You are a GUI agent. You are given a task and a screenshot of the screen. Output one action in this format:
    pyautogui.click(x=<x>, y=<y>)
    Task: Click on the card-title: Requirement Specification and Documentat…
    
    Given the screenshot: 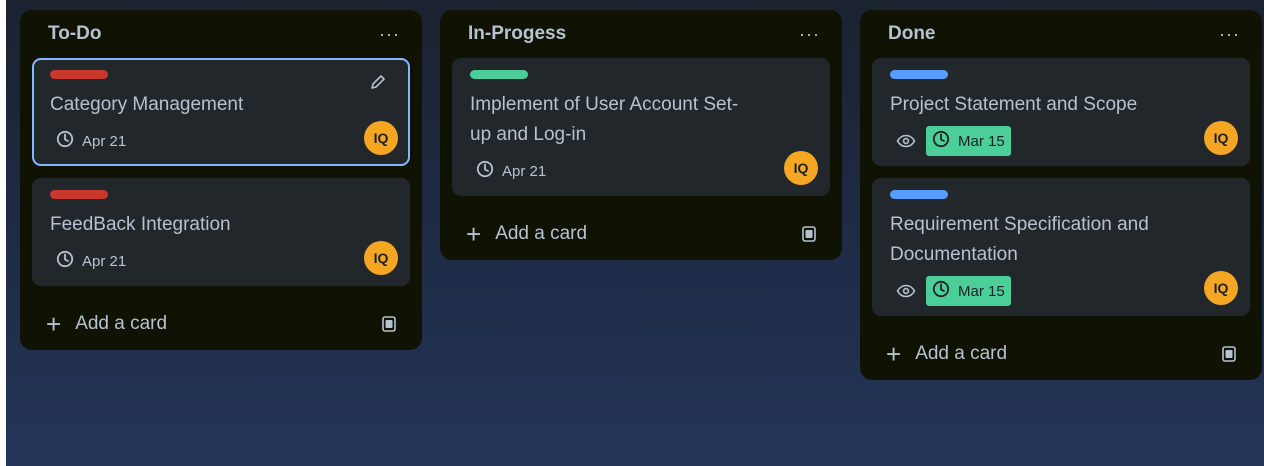 What is the action you would take?
    pyautogui.click(x=1019, y=239)
    